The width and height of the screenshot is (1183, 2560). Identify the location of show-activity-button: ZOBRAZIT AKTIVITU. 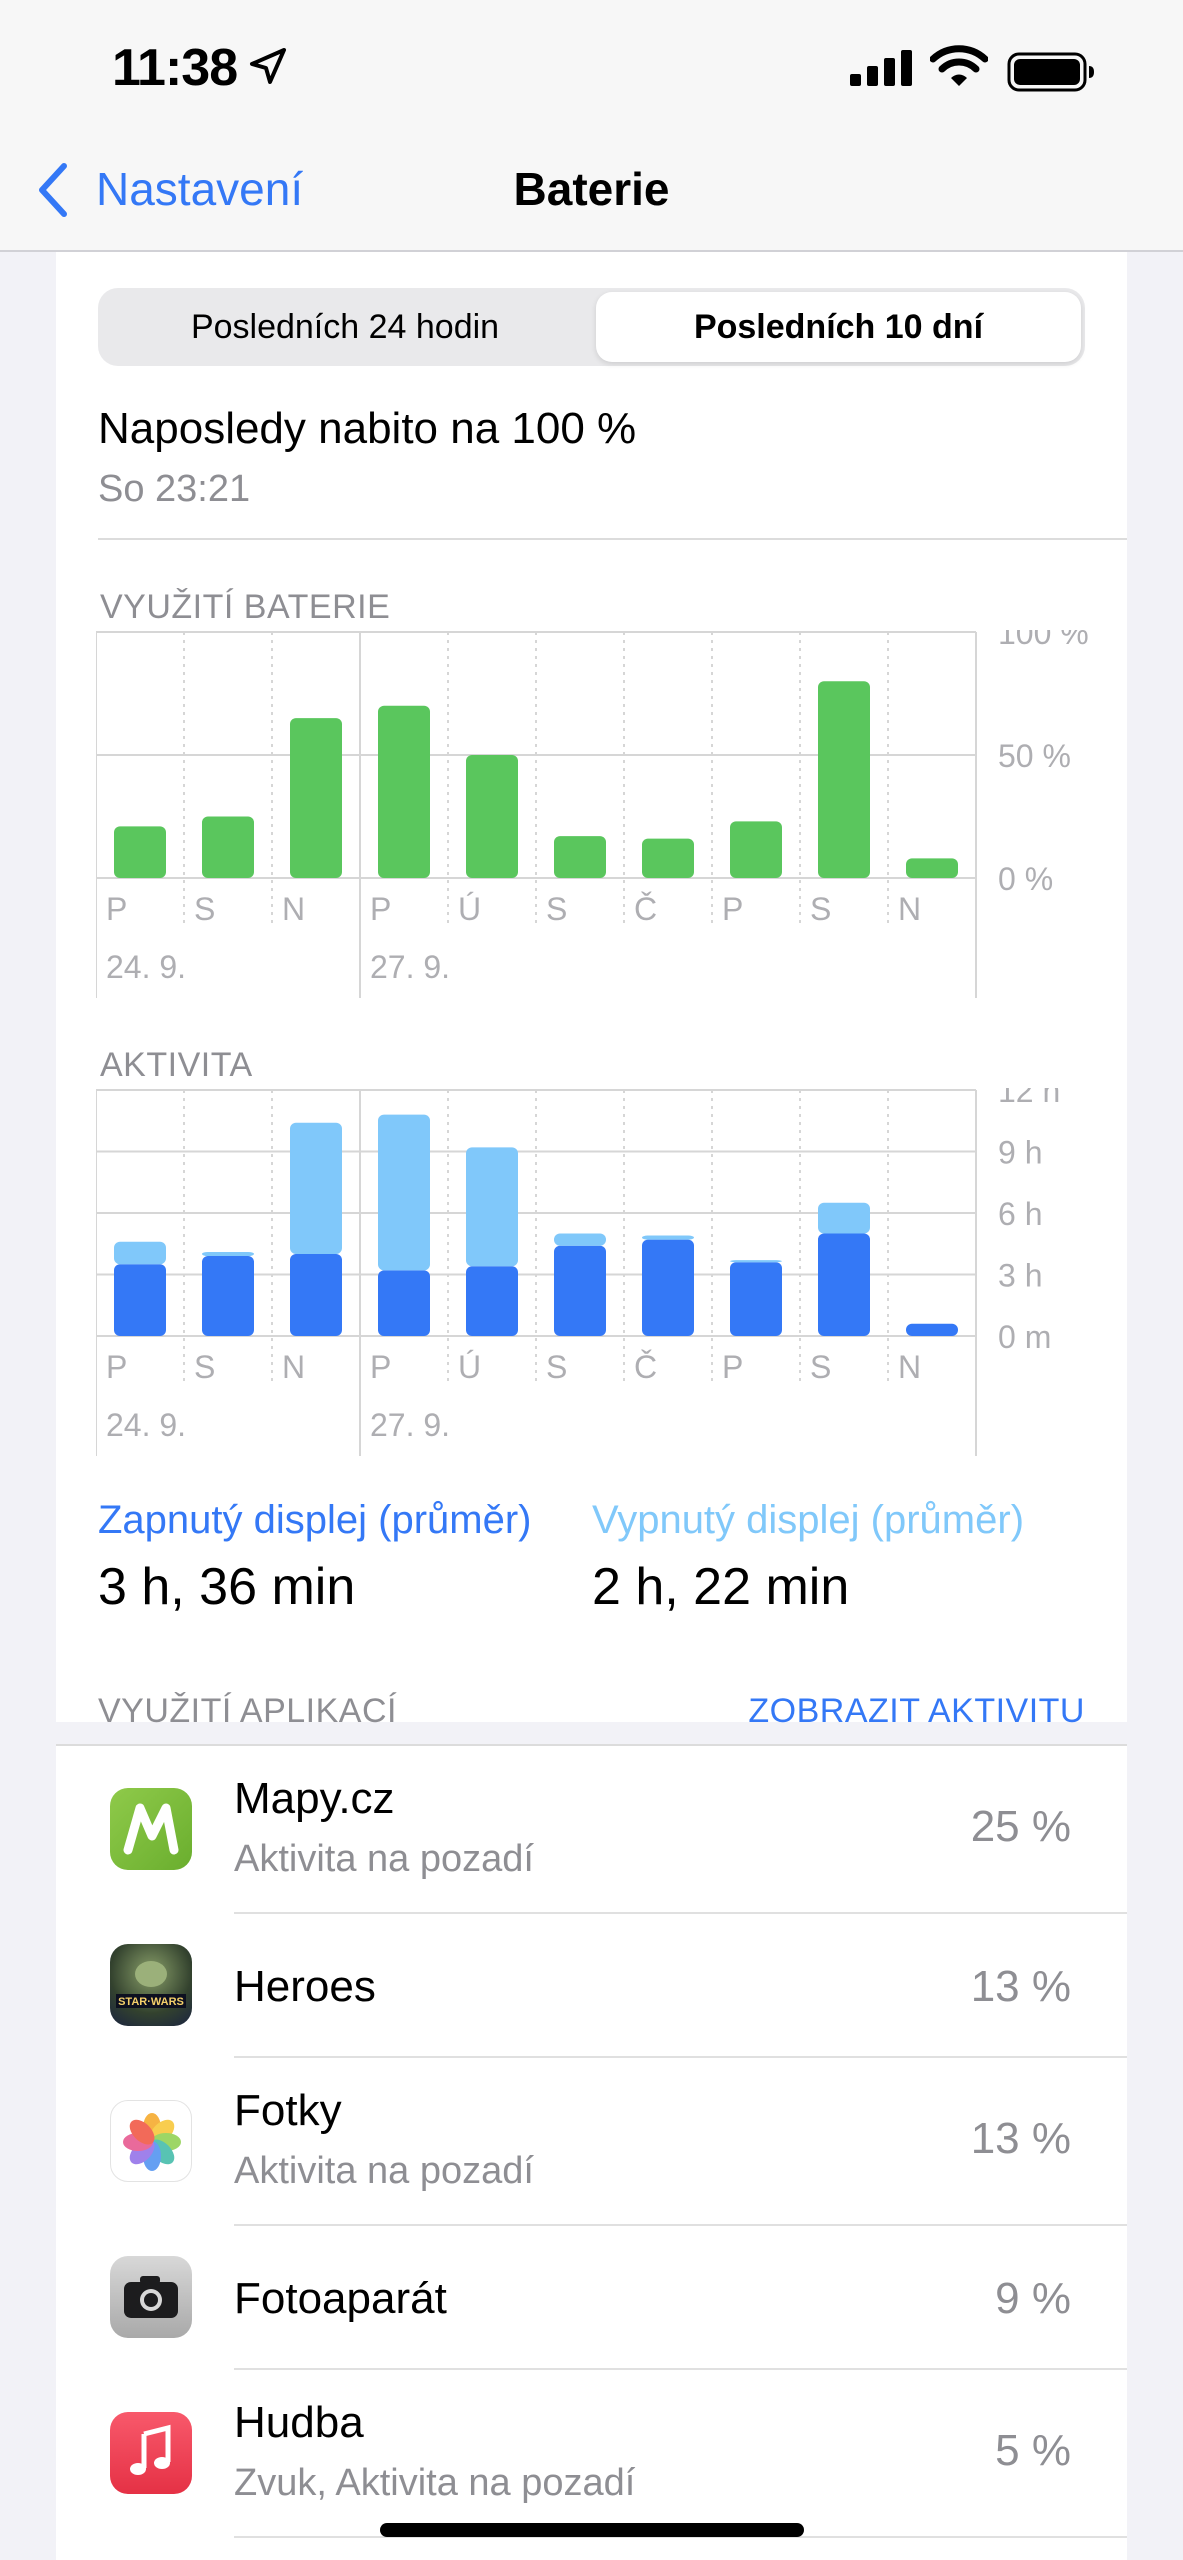
(916, 1711).